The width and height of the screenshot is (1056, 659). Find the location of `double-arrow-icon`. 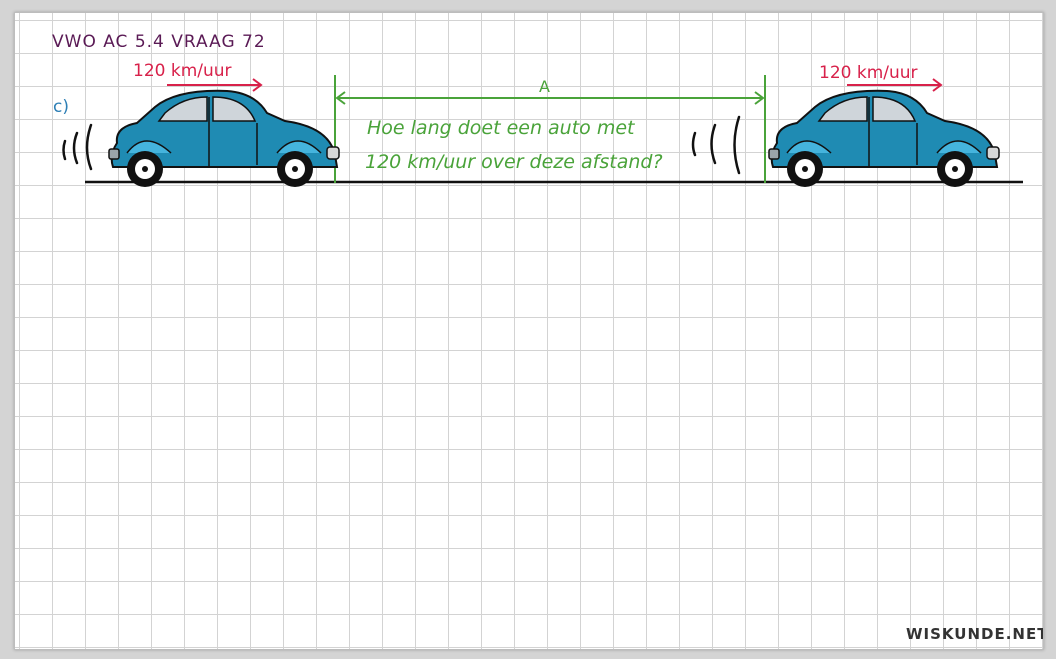

double-arrow-icon is located at coordinates (550, 98).